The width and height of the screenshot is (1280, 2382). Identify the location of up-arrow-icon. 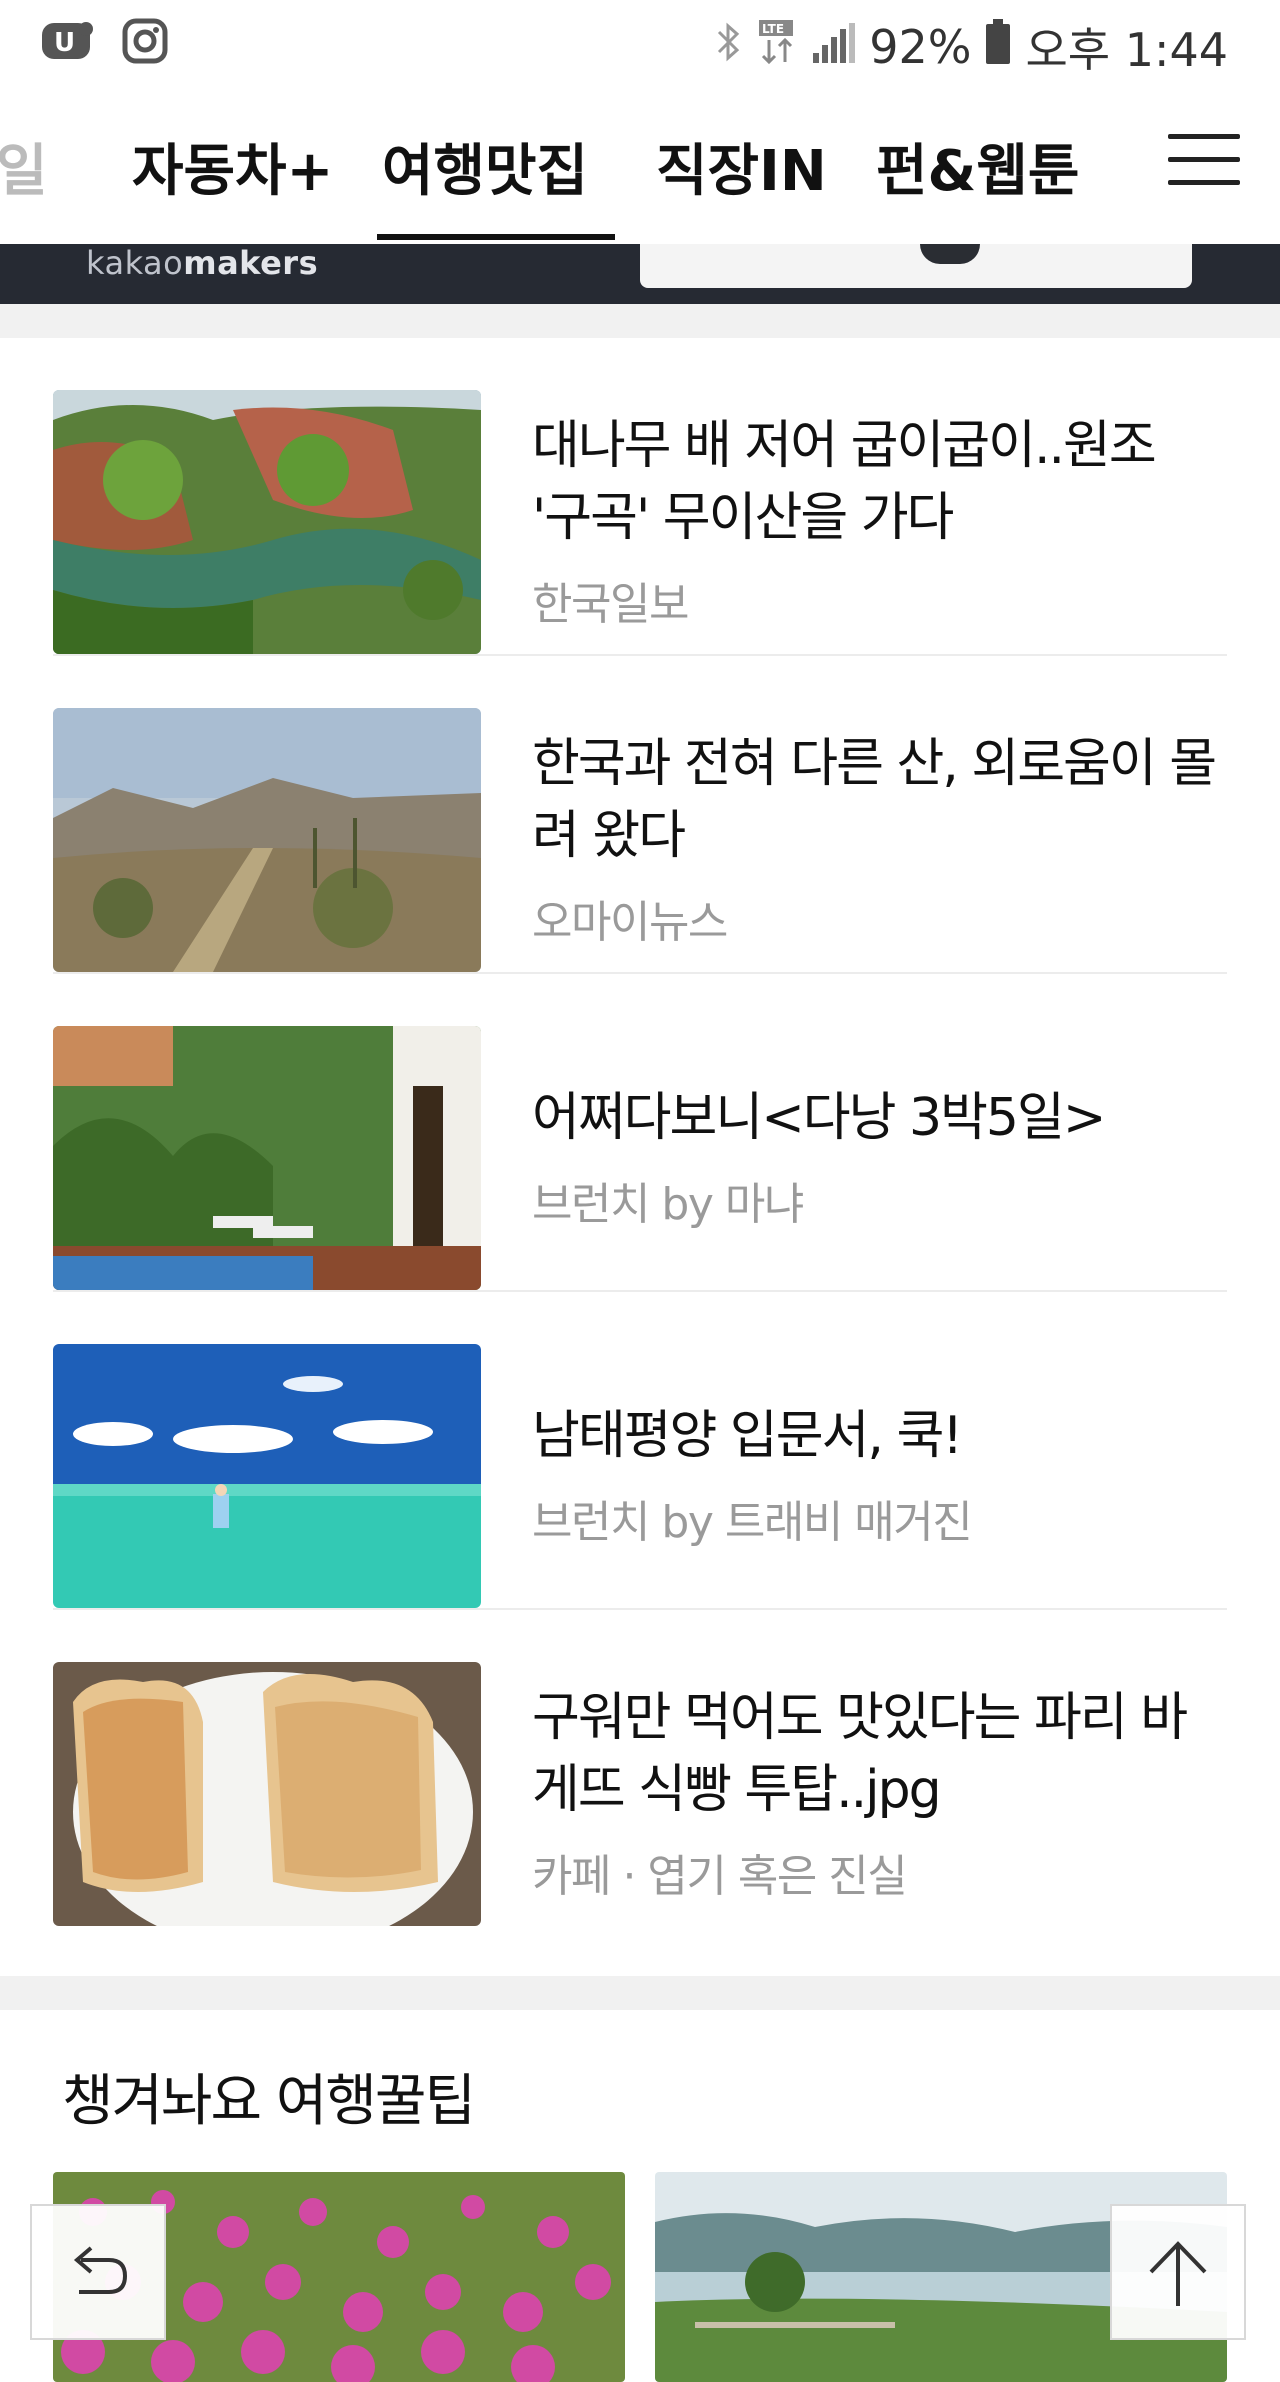
(1178, 2273).